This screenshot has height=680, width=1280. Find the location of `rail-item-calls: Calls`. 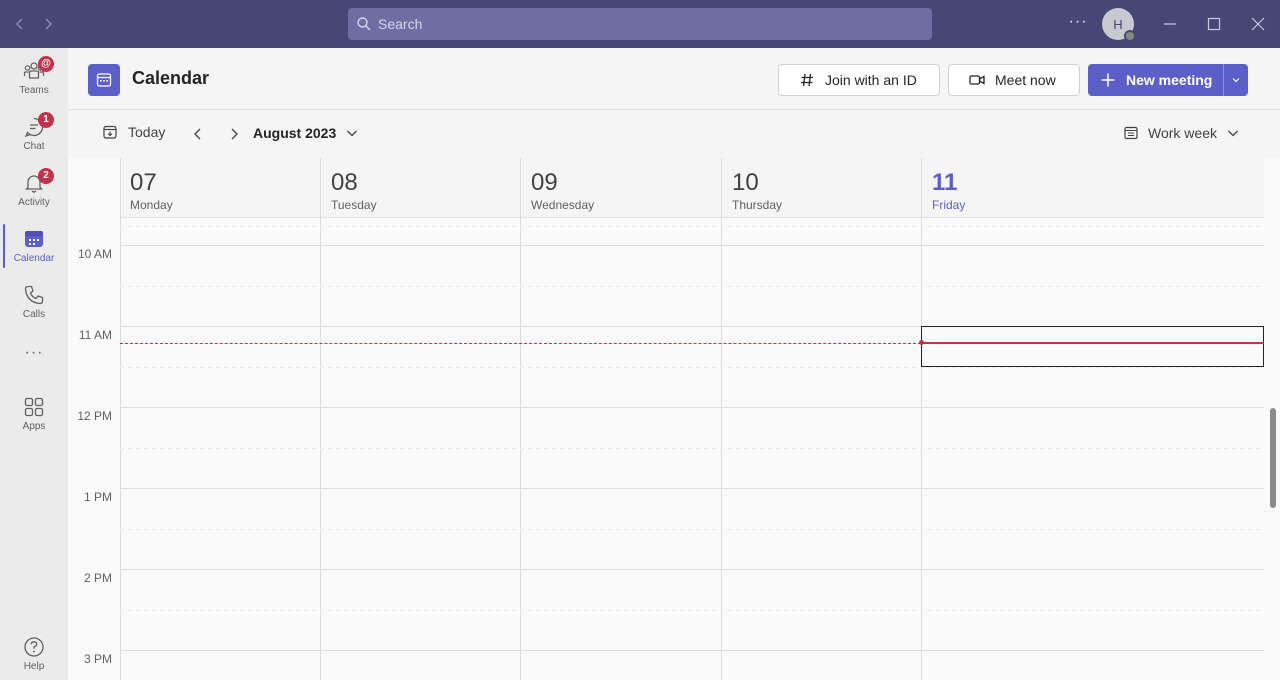

rail-item-calls: Calls is located at coordinates (34, 302).